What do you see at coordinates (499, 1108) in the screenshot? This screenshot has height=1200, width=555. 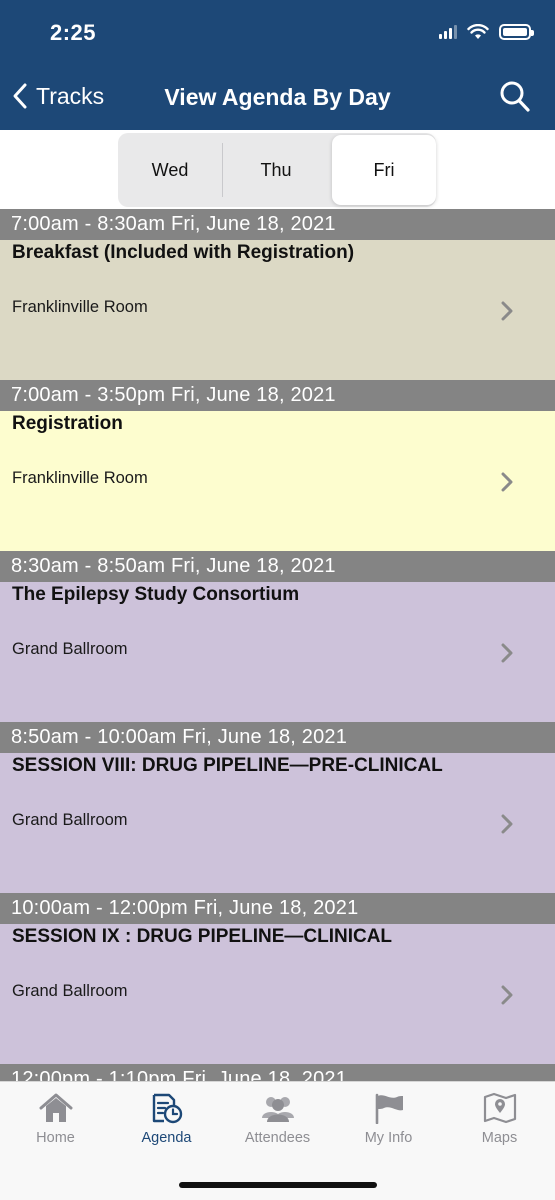 I see `map-icon` at bounding box center [499, 1108].